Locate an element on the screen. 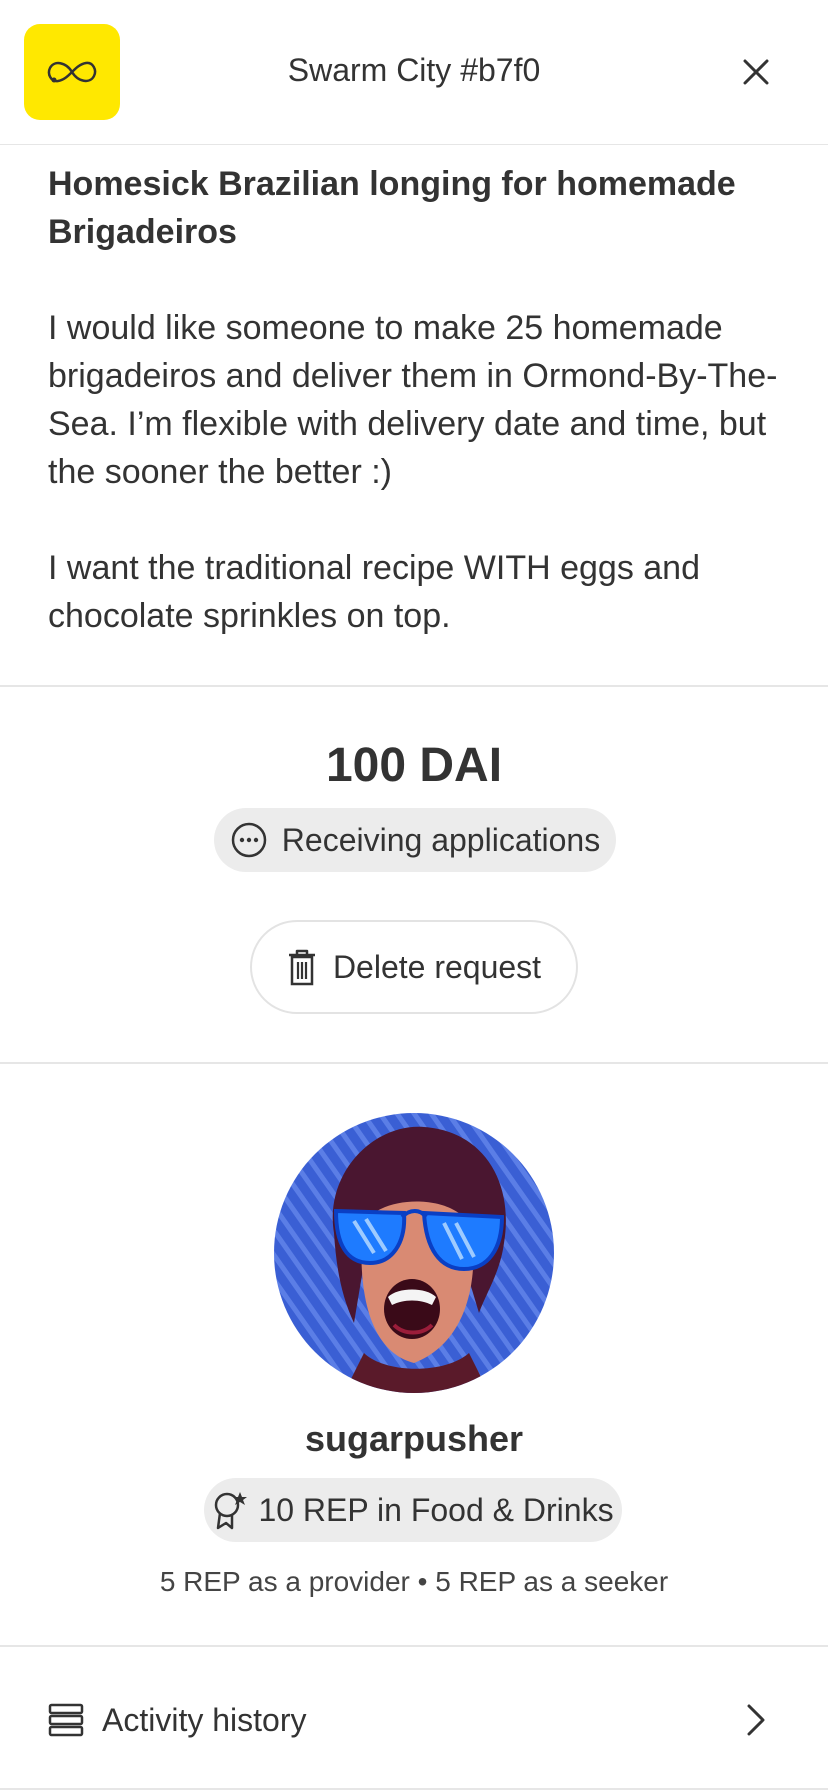 This screenshot has height=1792, width=828. delete-request-button: Delete request is located at coordinates (414, 967).